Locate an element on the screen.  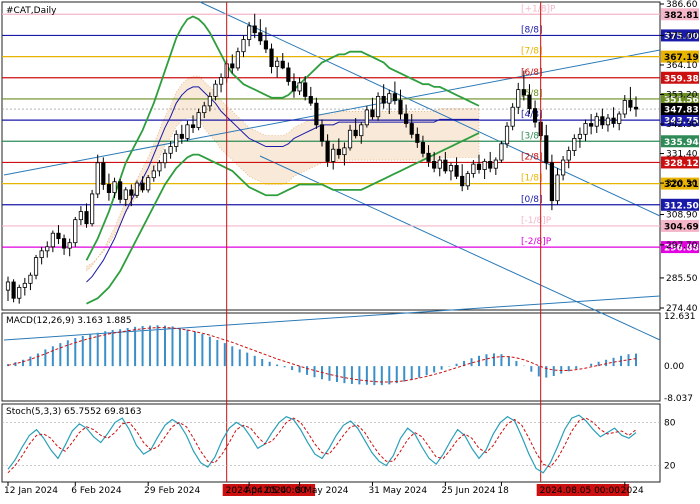
murrey-label: [4/8] is located at coordinates (532, 115).